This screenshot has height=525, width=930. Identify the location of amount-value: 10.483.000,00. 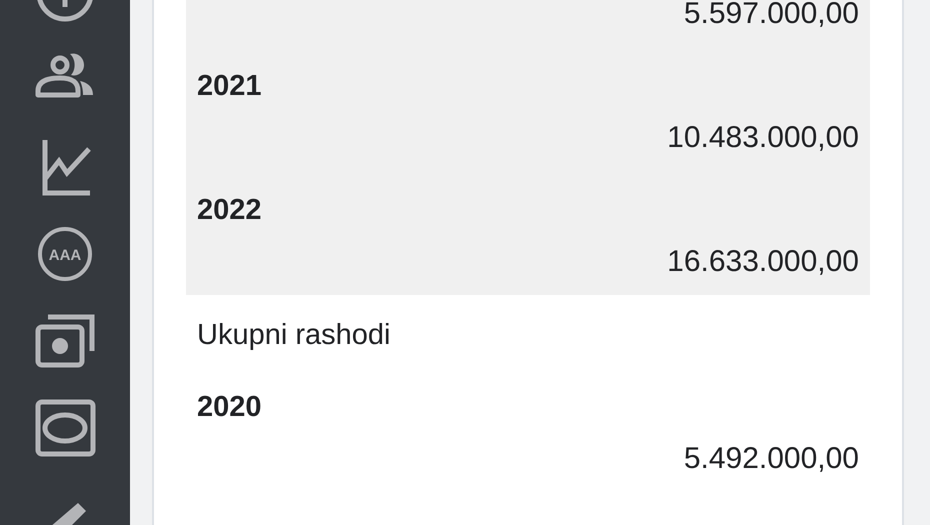
(762, 138).